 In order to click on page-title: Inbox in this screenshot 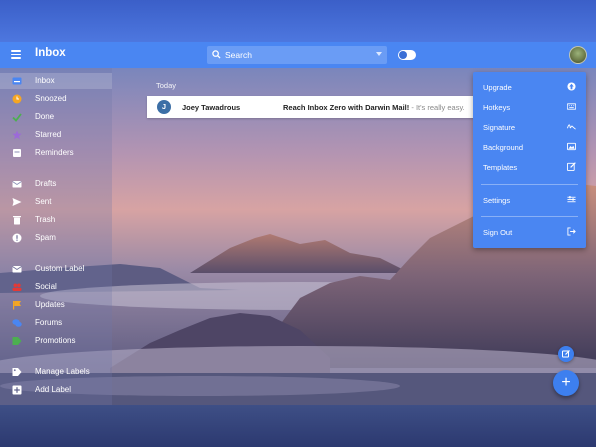, I will do `click(50, 53)`.